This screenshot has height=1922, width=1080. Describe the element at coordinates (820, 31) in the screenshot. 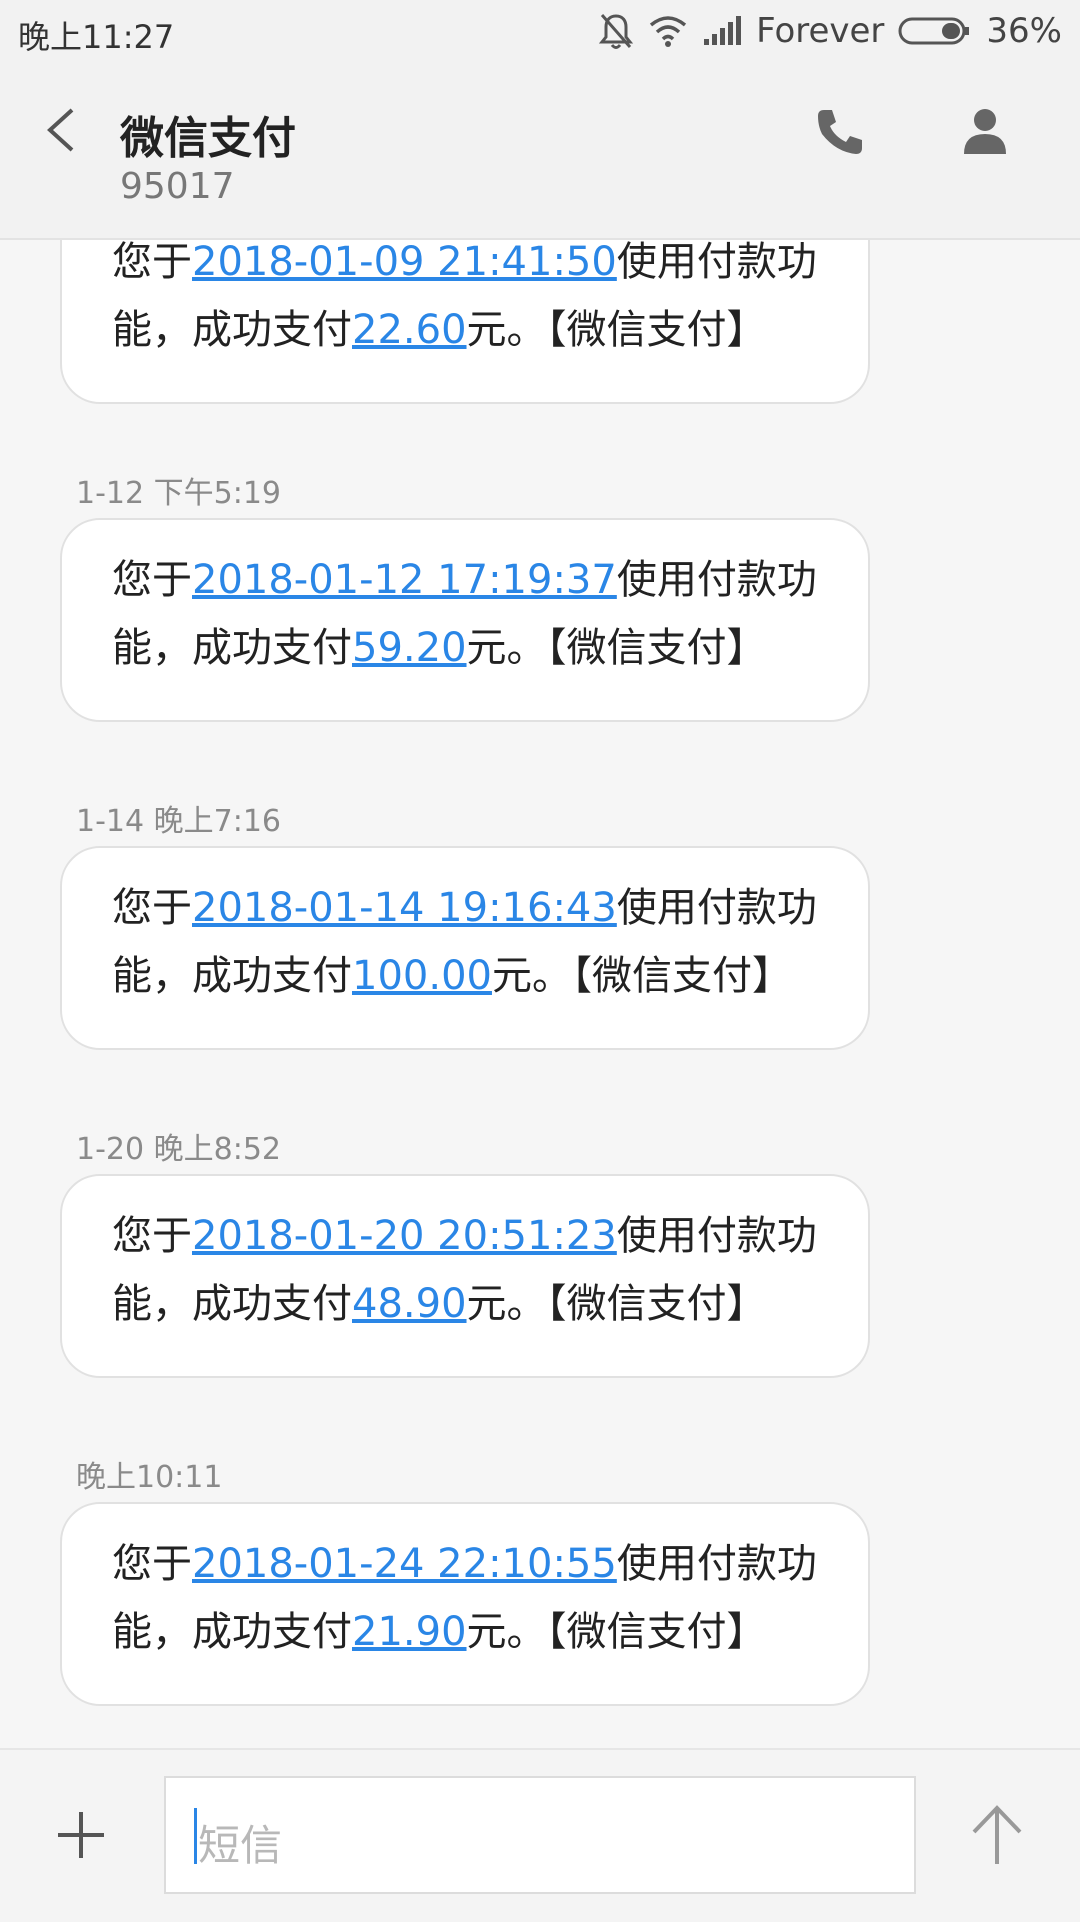

I see `carrier-name: Forever` at that location.